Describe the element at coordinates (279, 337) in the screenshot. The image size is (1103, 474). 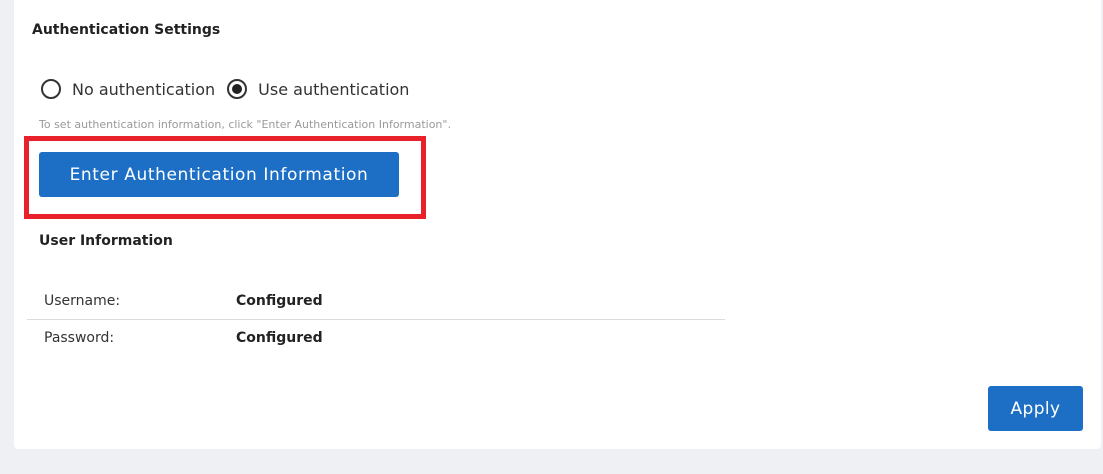
I see `password-value: Configured` at that location.